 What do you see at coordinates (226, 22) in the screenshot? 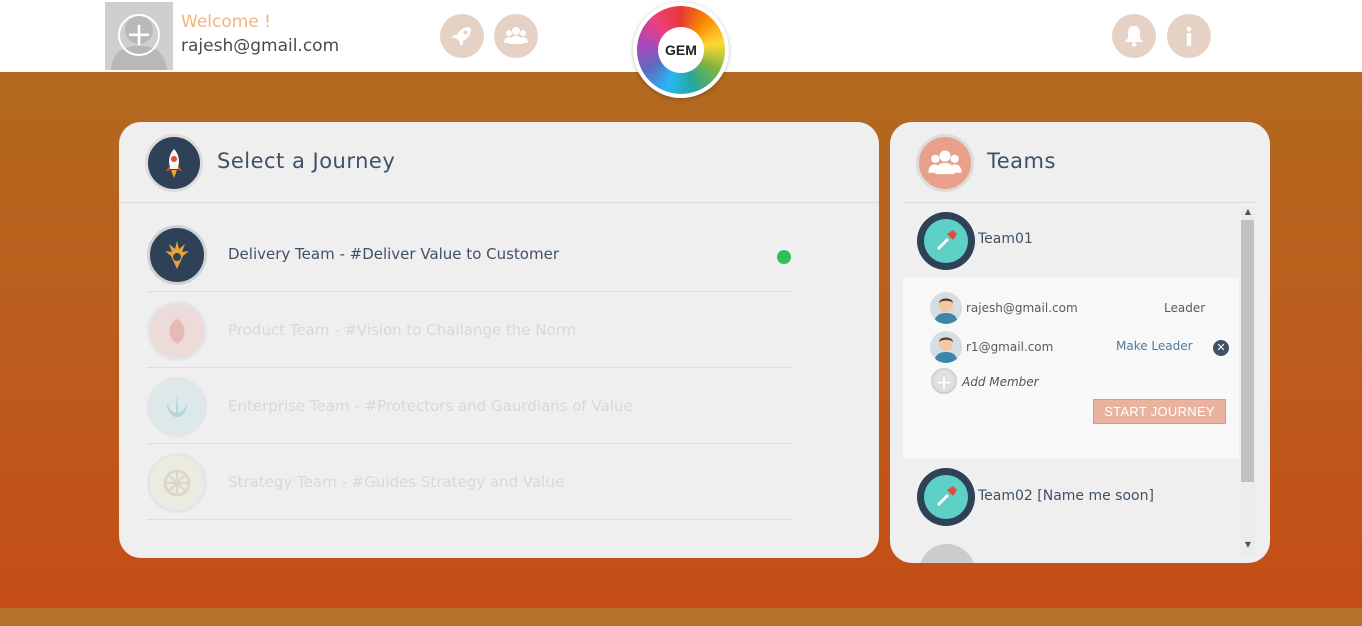
I see `welcome-text: Welcome !` at bounding box center [226, 22].